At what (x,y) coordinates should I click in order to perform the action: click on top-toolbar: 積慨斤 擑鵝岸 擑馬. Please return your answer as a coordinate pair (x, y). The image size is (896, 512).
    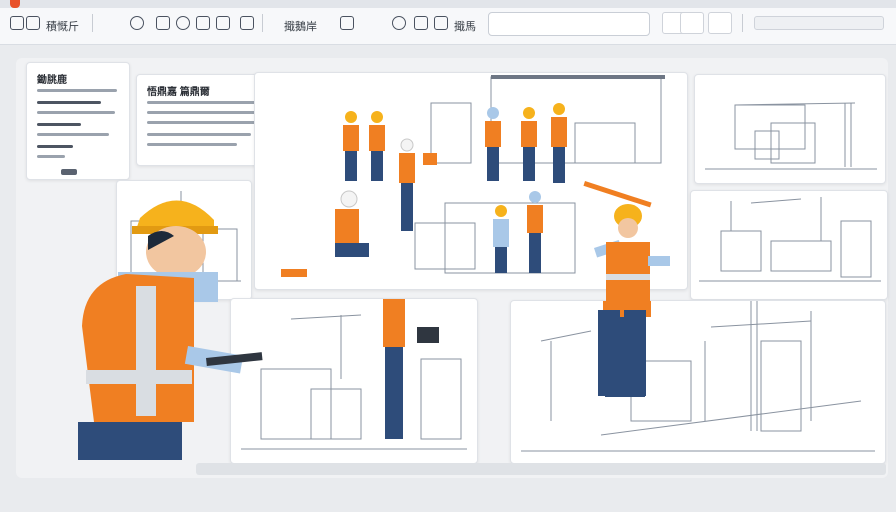
    Looking at the image, I should click on (448, 22).